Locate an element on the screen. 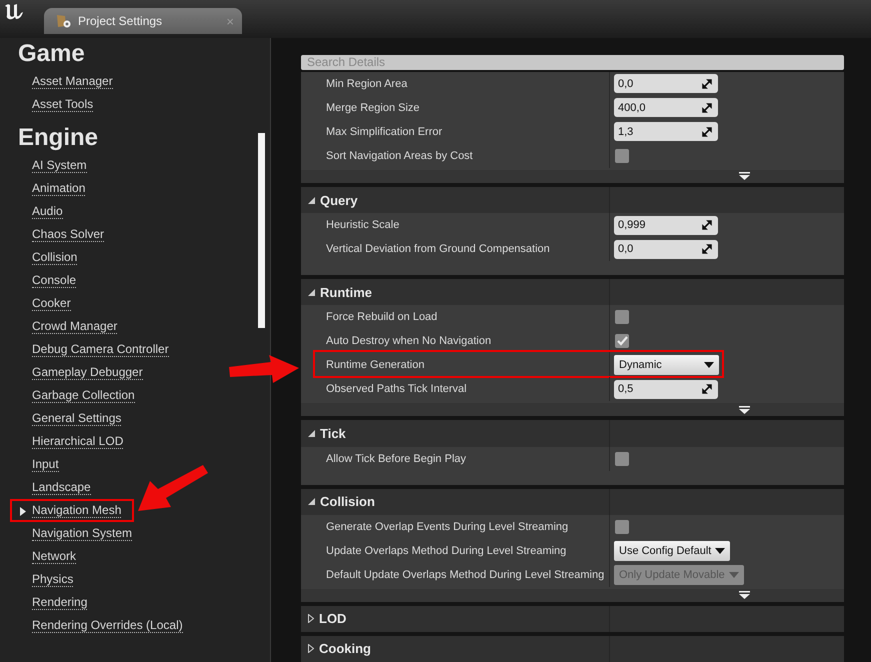  settings-link: Debug Camera Controller is located at coordinates (100, 349).